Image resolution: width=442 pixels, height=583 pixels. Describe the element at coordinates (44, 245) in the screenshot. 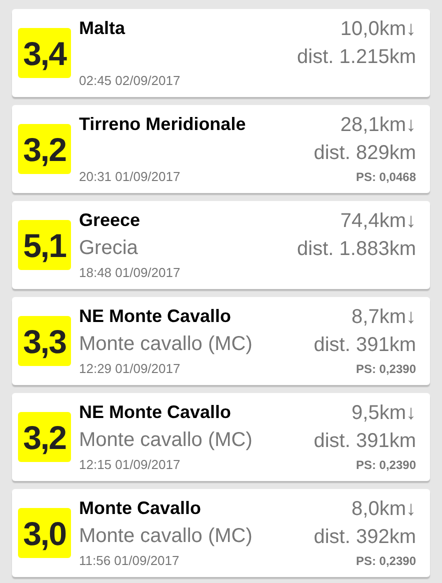

I see `magnitude-badge: 5,1` at that location.